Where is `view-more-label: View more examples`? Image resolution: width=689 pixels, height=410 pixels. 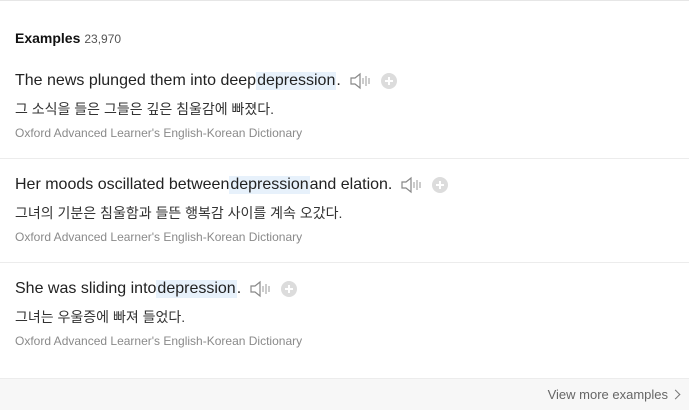
view-more-label: View more examples is located at coordinates (607, 394).